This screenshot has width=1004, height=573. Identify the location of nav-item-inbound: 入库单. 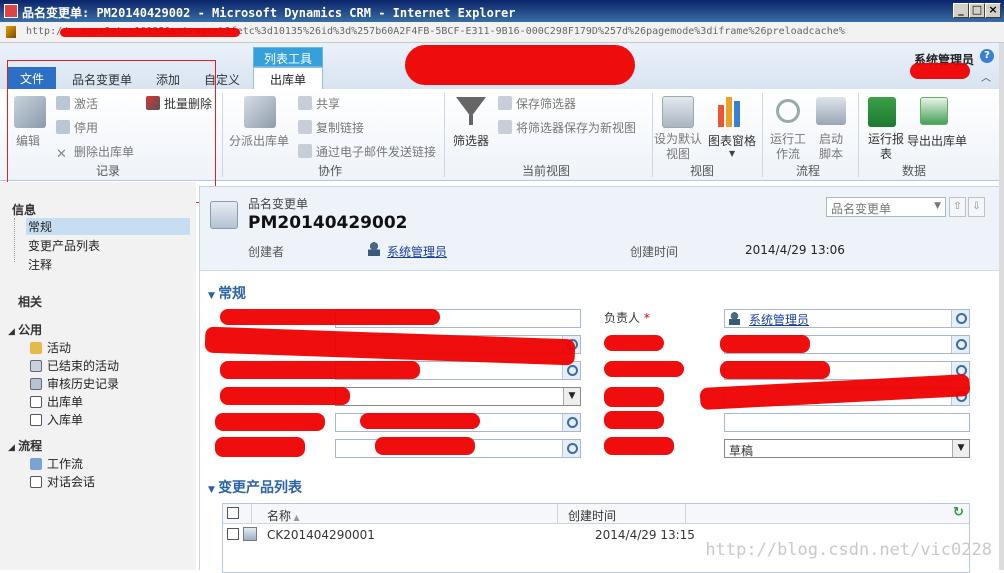
(56, 419).